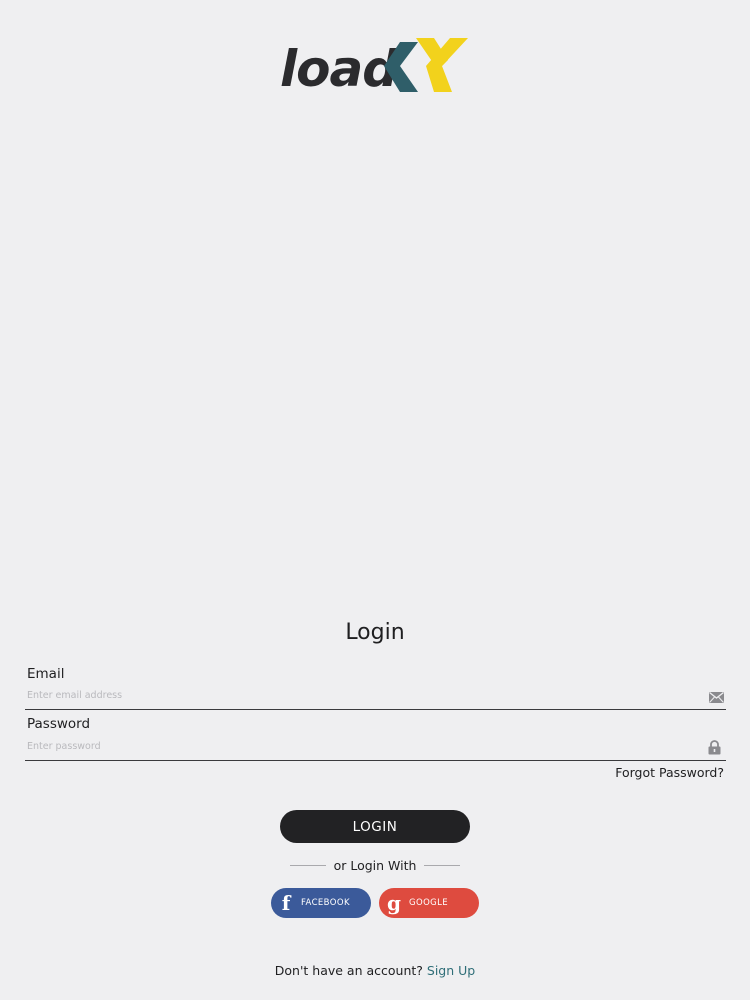 The image size is (750, 1000). I want to click on app-logo: load, so click(375, 66).